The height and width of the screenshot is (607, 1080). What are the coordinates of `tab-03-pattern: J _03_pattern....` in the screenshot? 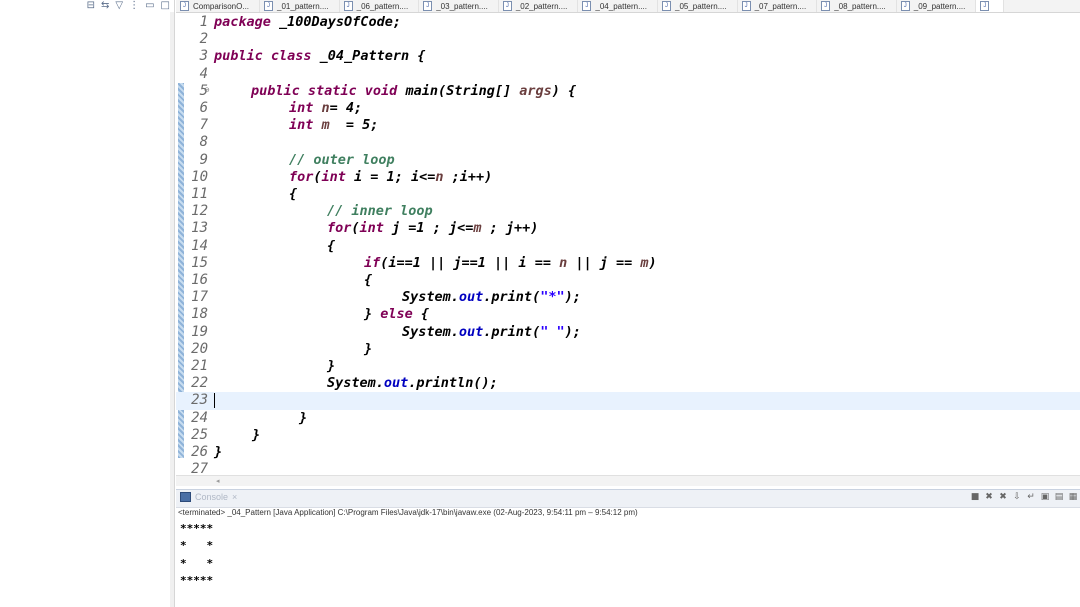 It's located at (459, 6).